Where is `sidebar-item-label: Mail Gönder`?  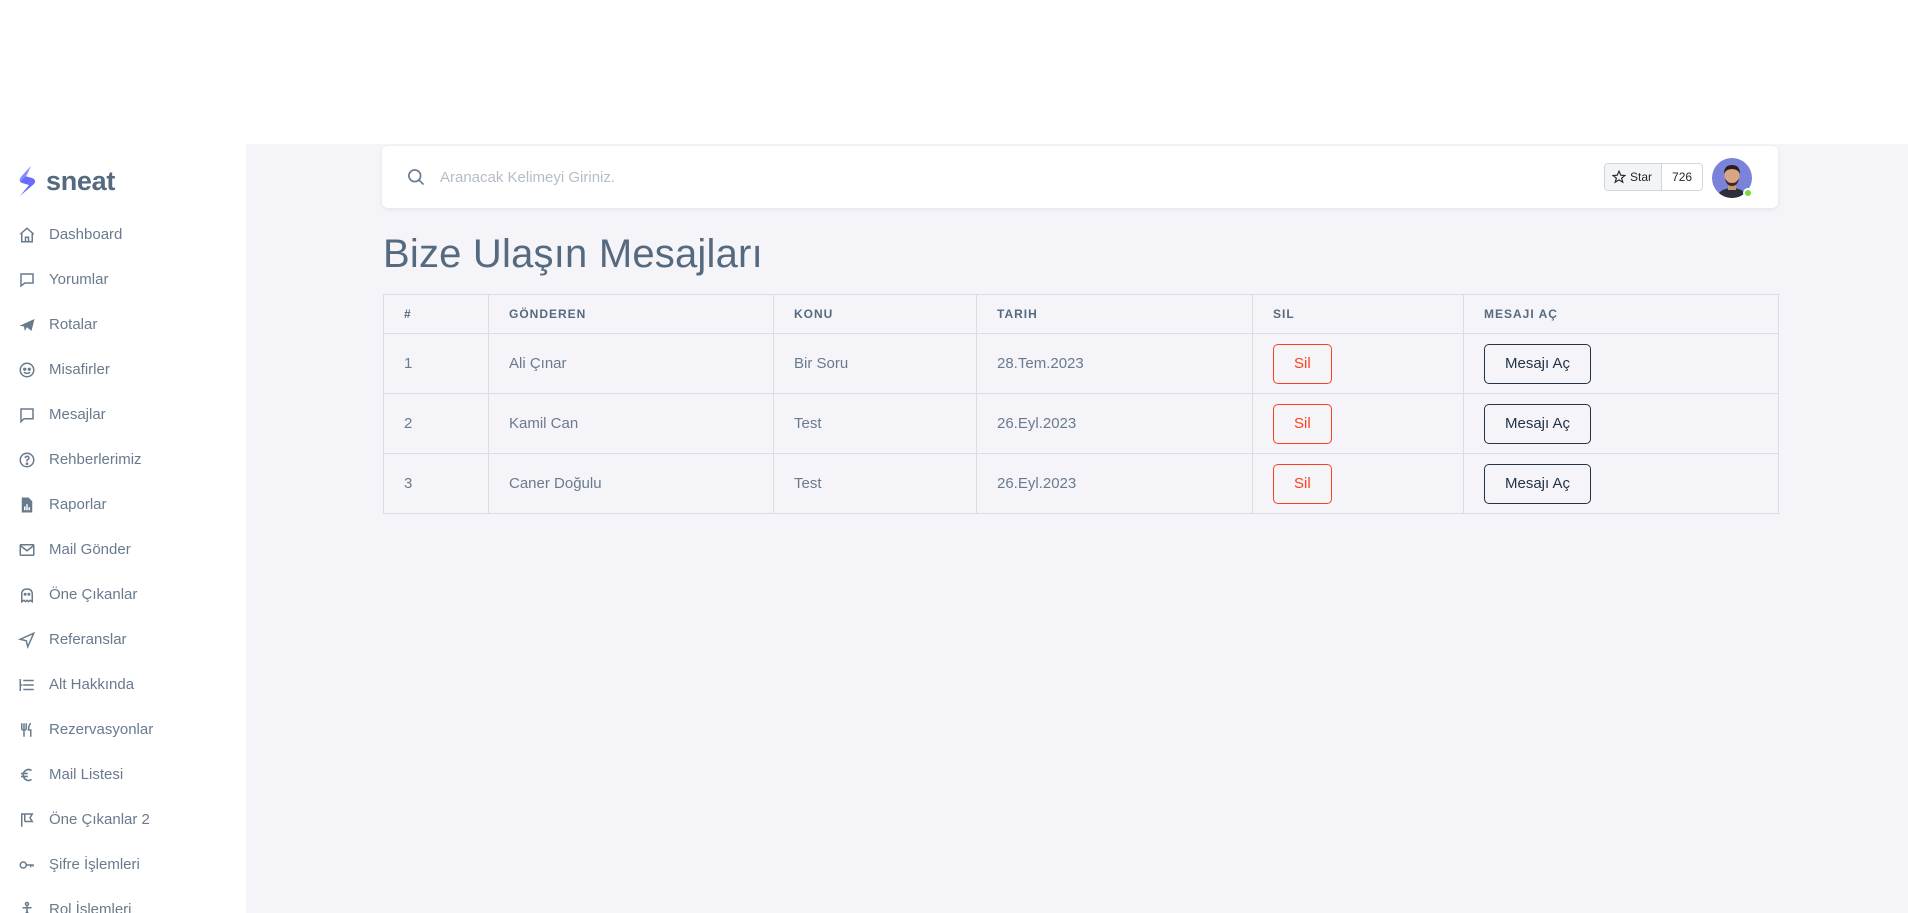 sidebar-item-label: Mail Gönder is located at coordinates (90, 549).